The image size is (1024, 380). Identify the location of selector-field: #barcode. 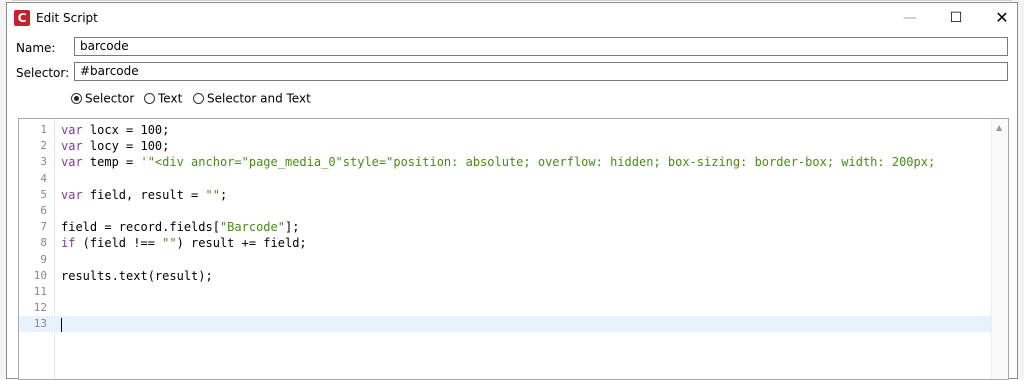
(541, 71).